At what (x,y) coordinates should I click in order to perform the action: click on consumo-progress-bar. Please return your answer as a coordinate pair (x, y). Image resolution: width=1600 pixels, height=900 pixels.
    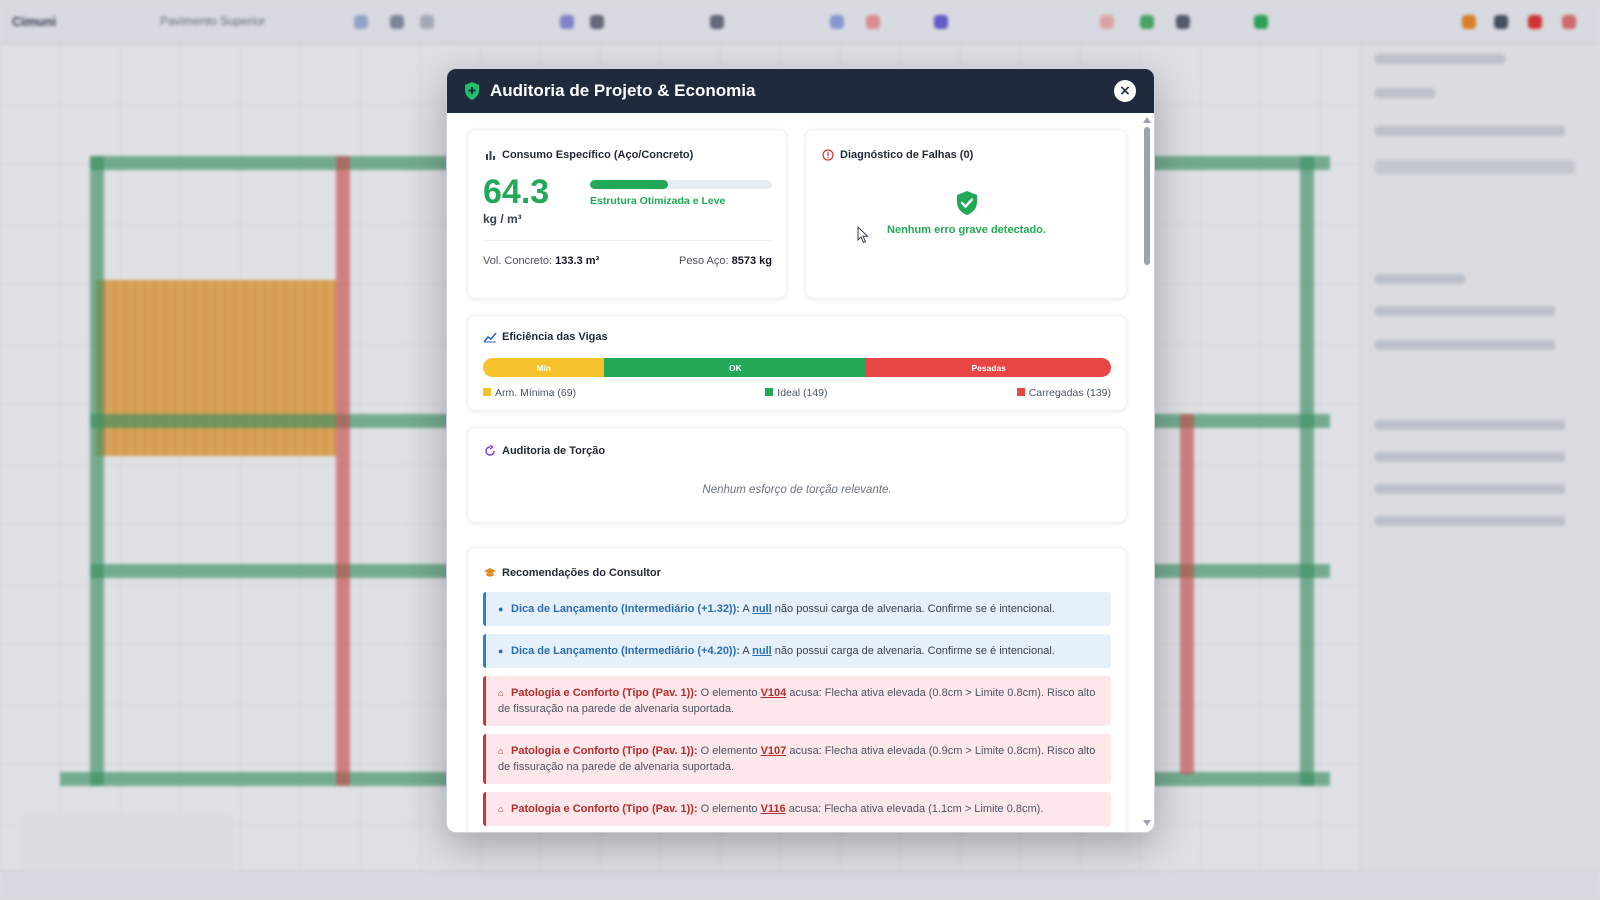
    Looking at the image, I should click on (681, 184).